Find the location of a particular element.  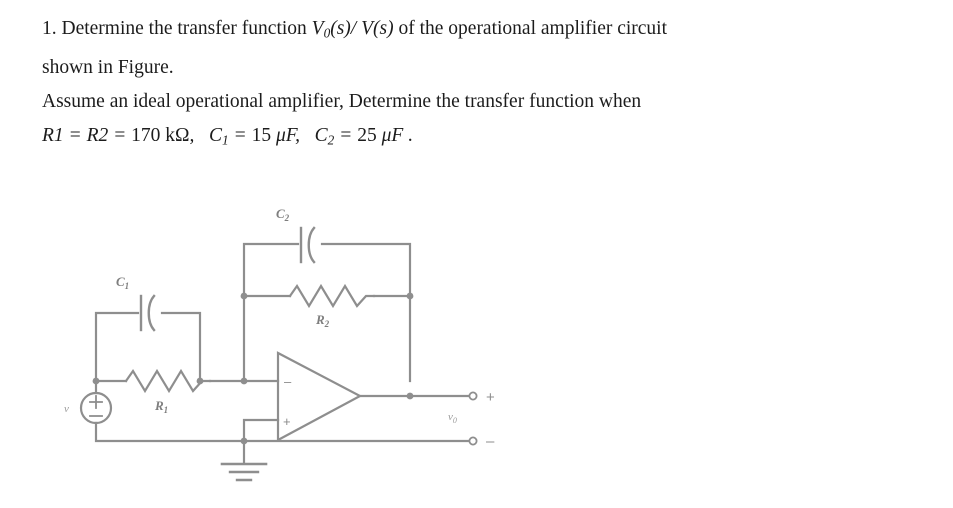

junction-dot-feedback-left is located at coordinates (244, 296).